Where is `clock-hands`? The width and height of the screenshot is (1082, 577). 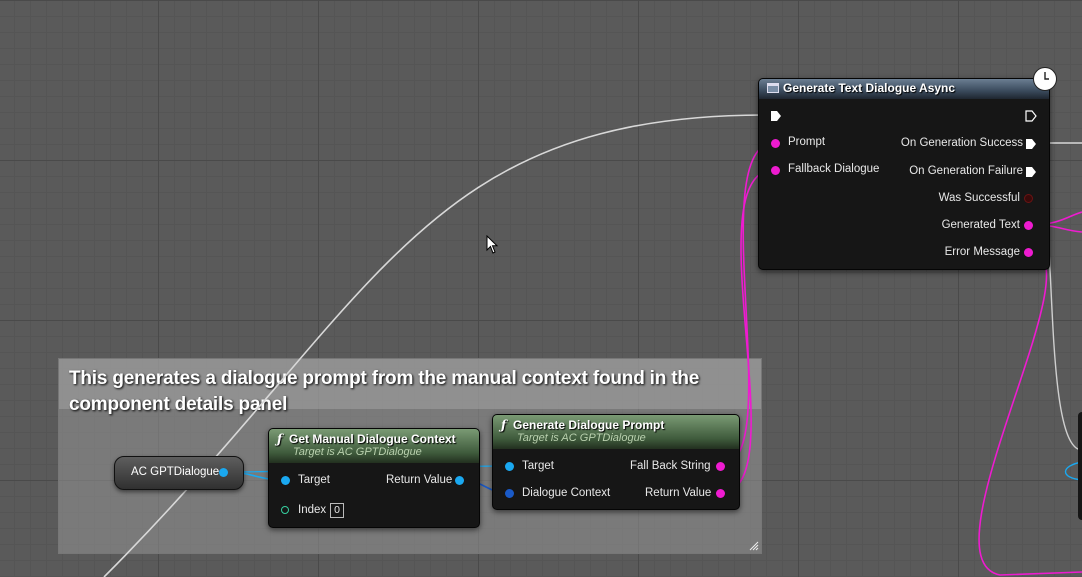 clock-hands is located at coordinates (1046, 76).